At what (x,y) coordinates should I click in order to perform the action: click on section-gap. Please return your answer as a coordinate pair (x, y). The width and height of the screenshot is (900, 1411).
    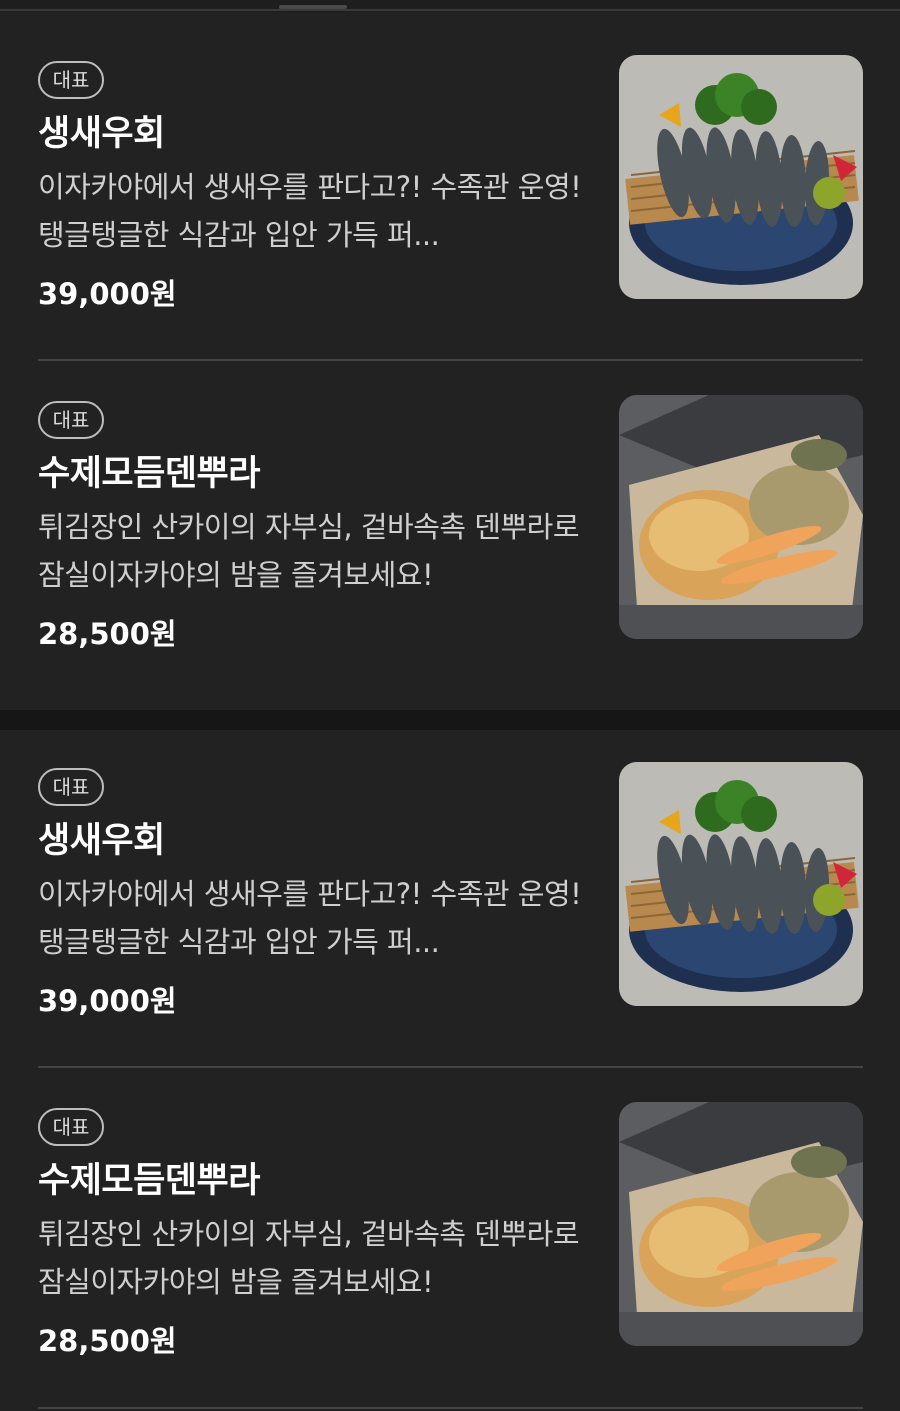
    Looking at the image, I should click on (450, 720).